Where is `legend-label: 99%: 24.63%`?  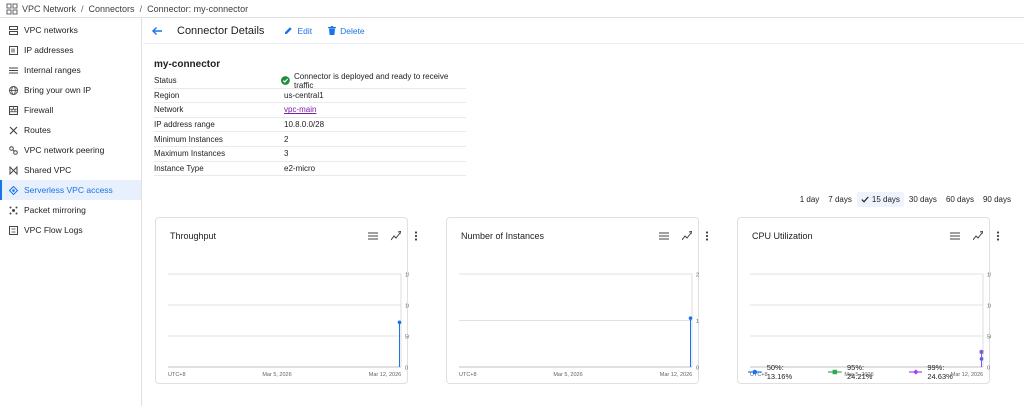
legend-label: 99%: 24.63% is located at coordinates (940, 372).